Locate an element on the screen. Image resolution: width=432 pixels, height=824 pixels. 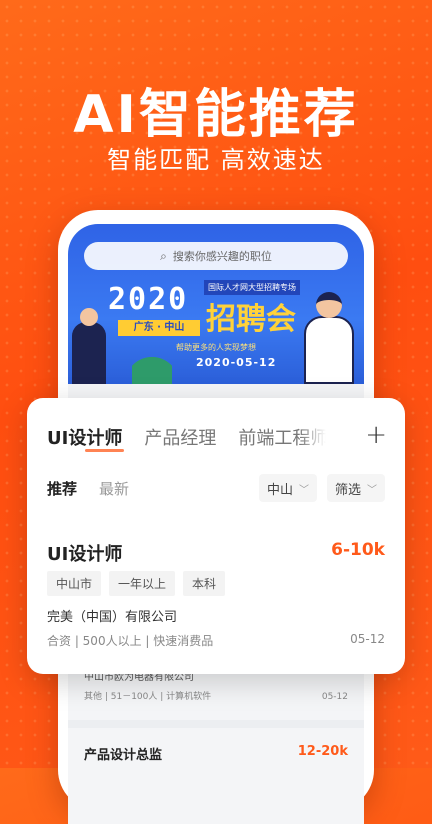
sort-filters: 推荐 最新 is located at coordinates (99, 488).